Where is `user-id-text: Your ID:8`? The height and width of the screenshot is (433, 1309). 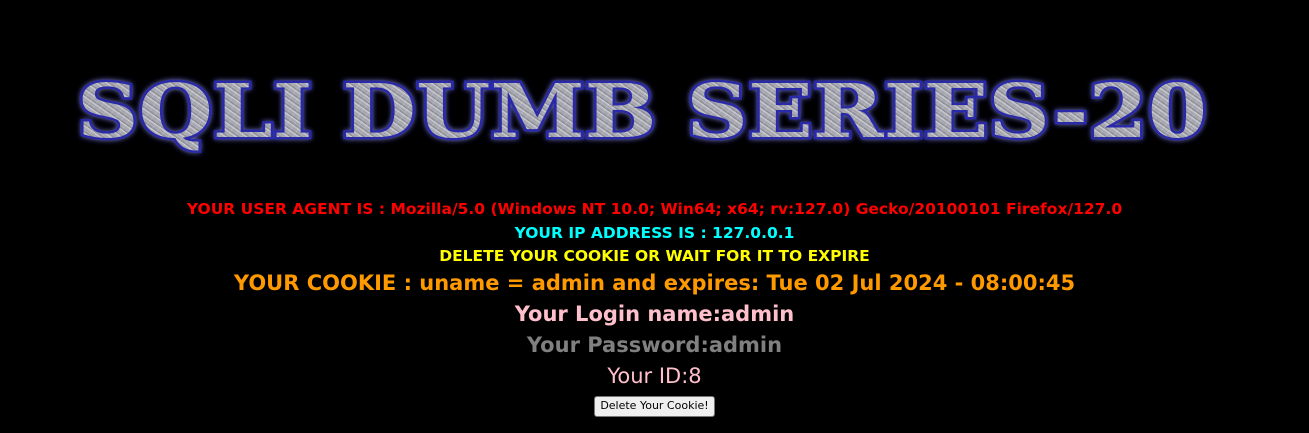 user-id-text: Your ID:8 is located at coordinates (654, 376).